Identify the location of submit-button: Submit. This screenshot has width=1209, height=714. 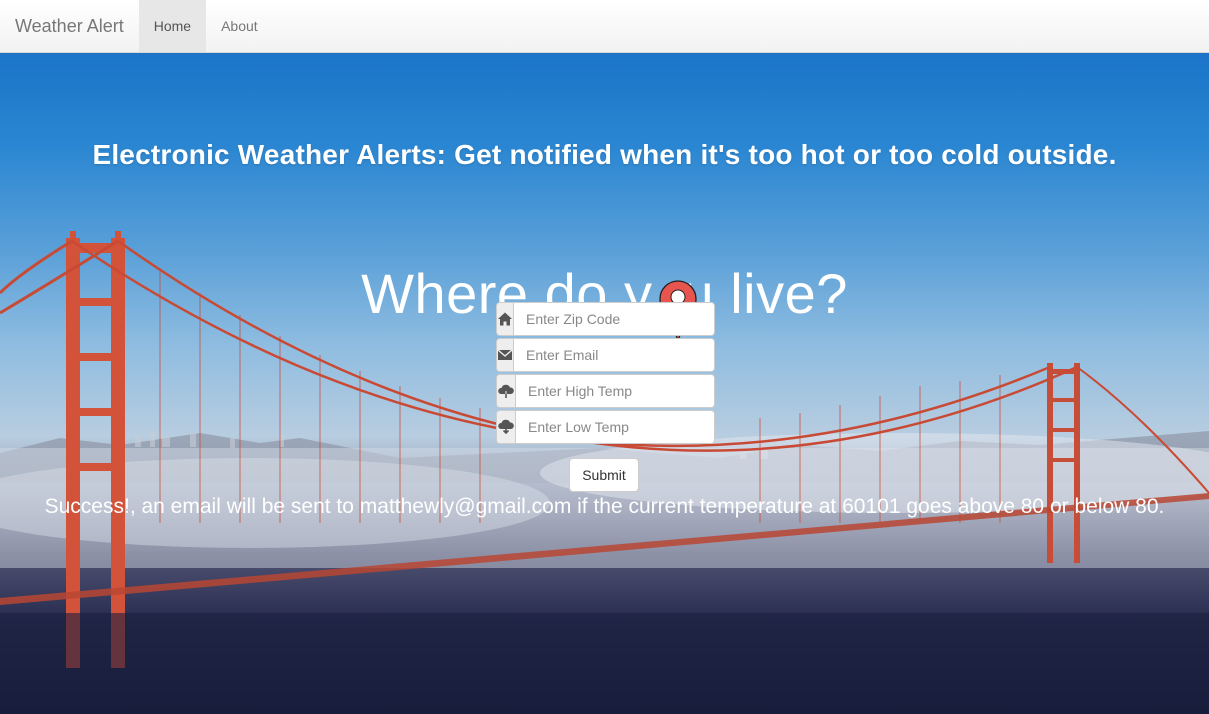
(604, 475).